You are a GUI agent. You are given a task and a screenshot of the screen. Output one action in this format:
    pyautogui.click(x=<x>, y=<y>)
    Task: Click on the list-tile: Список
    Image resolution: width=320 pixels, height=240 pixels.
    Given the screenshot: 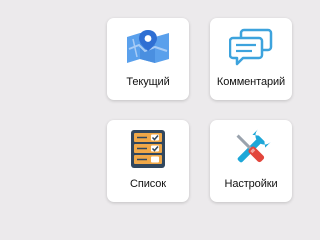 What is the action you would take?
    pyautogui.click(x=148, y=161)
    